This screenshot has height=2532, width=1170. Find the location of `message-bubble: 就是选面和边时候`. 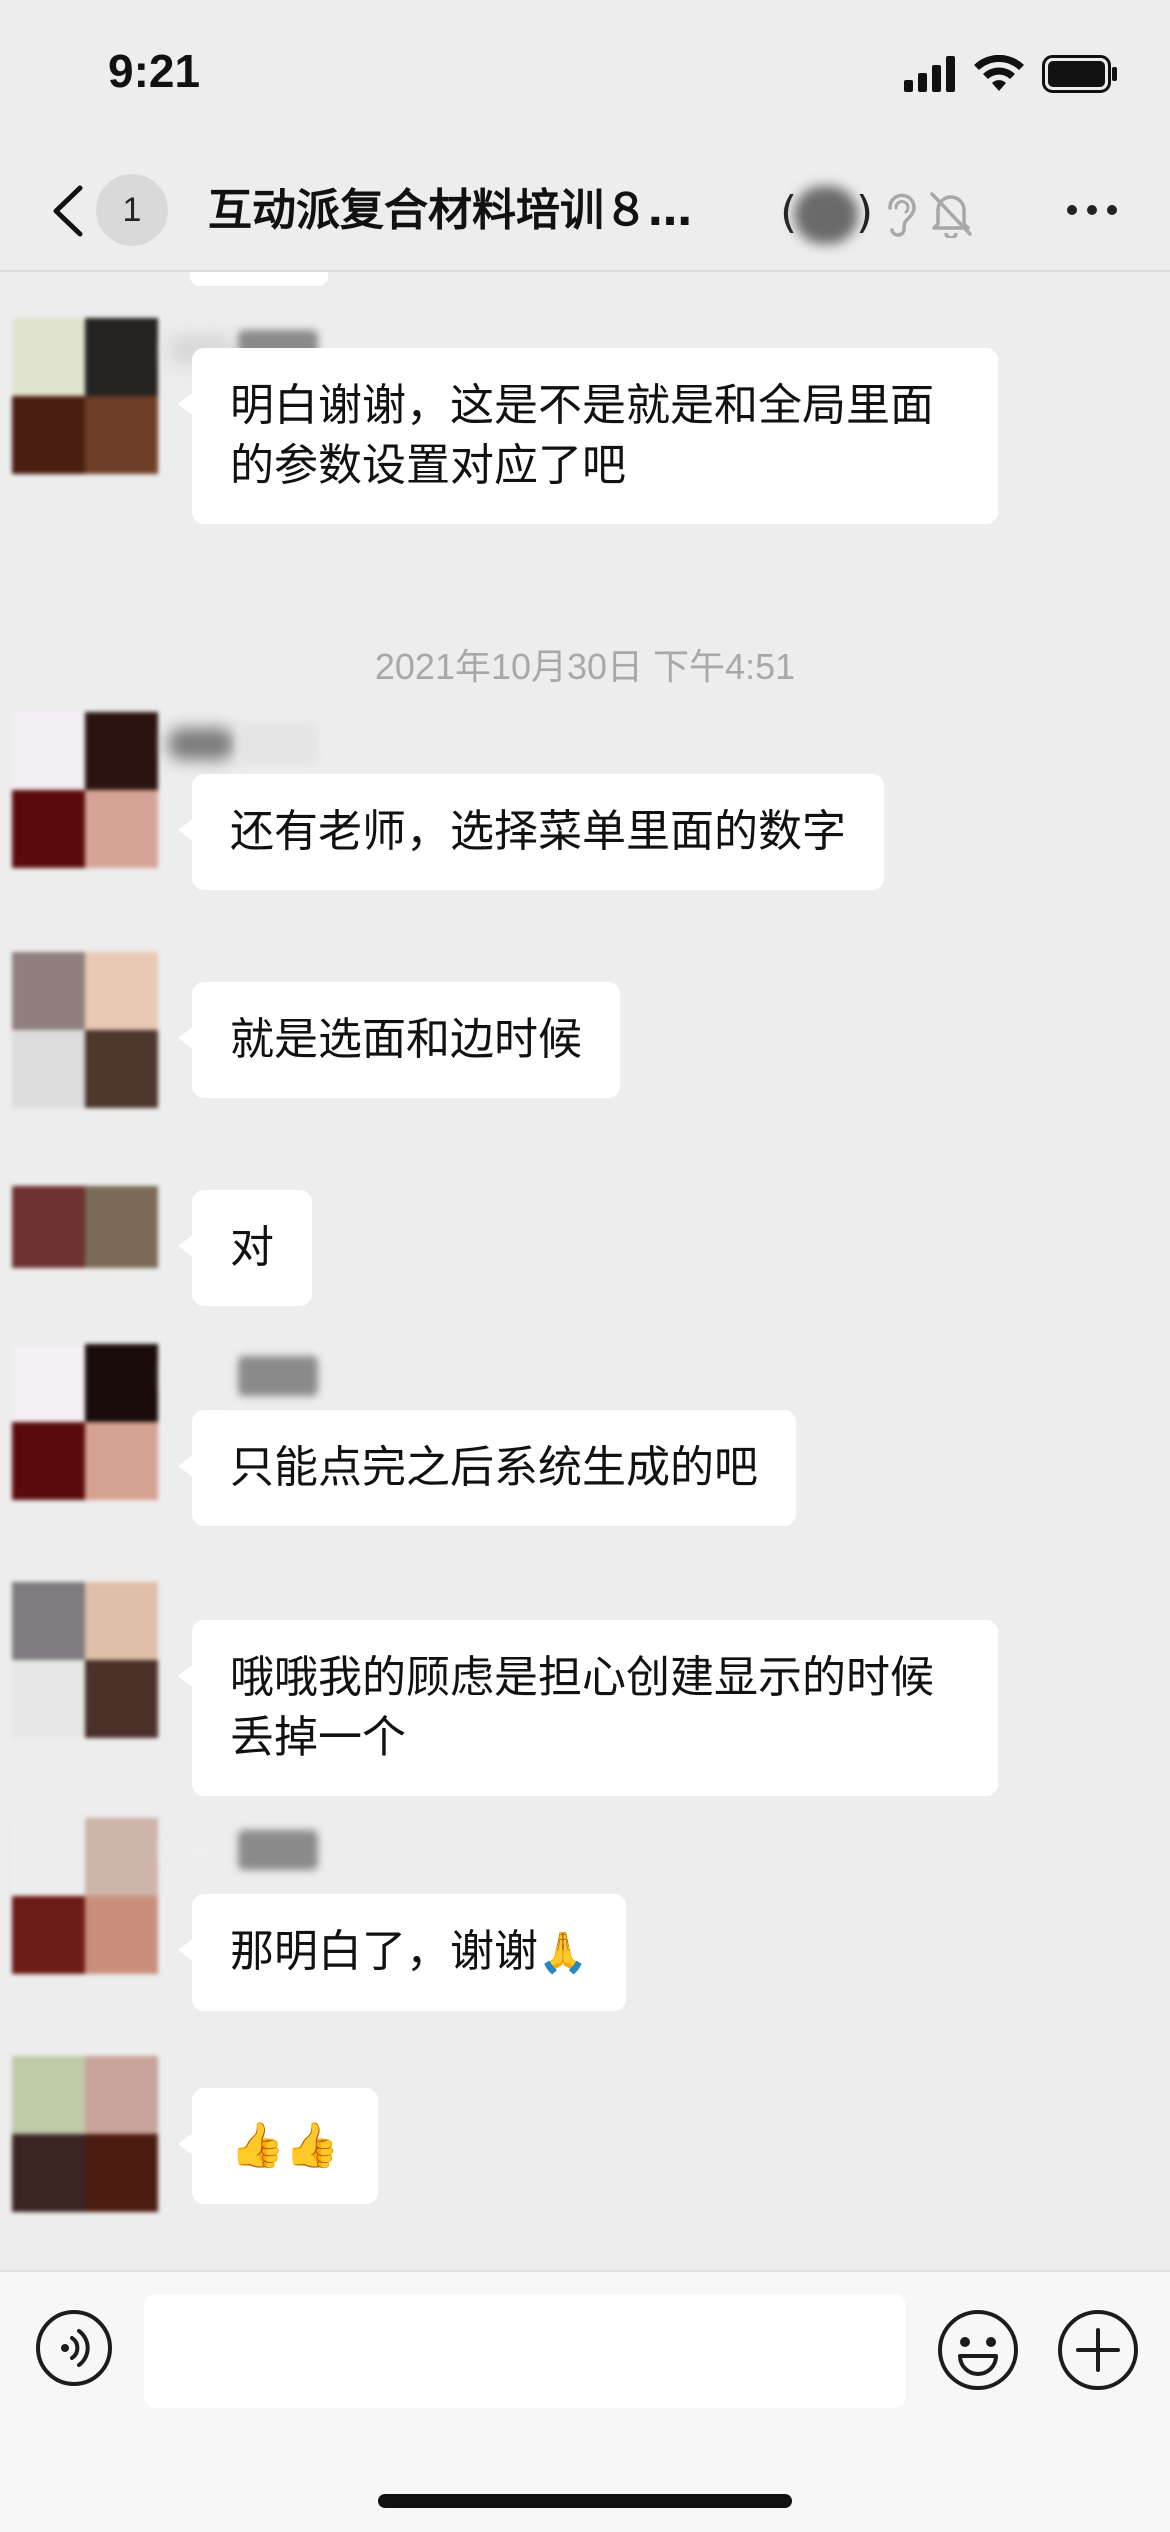

message-bubble: 就是选面和边时候 is located at coordinates (399, 1040).